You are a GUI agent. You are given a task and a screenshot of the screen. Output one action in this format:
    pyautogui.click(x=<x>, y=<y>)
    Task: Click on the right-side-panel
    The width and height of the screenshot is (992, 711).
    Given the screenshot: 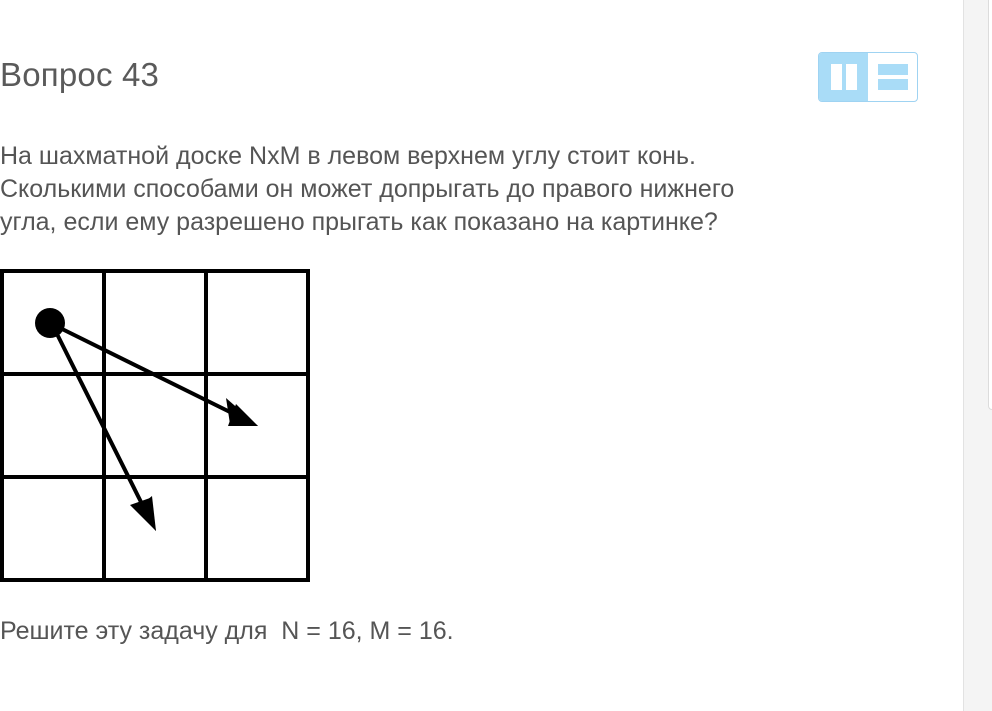 What is the action you would take?
    pyautogui.click(x=977, y=355)
    